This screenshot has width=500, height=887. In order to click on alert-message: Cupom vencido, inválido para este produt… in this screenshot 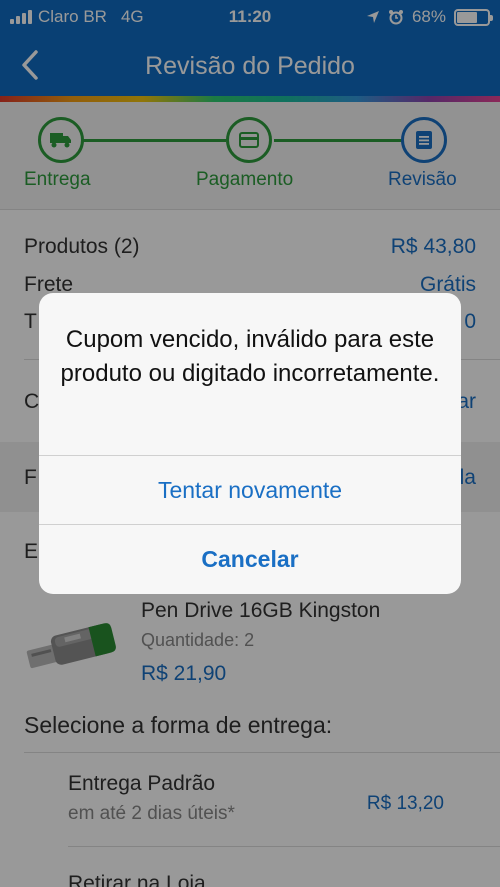, I will do `click(250, 356)`.